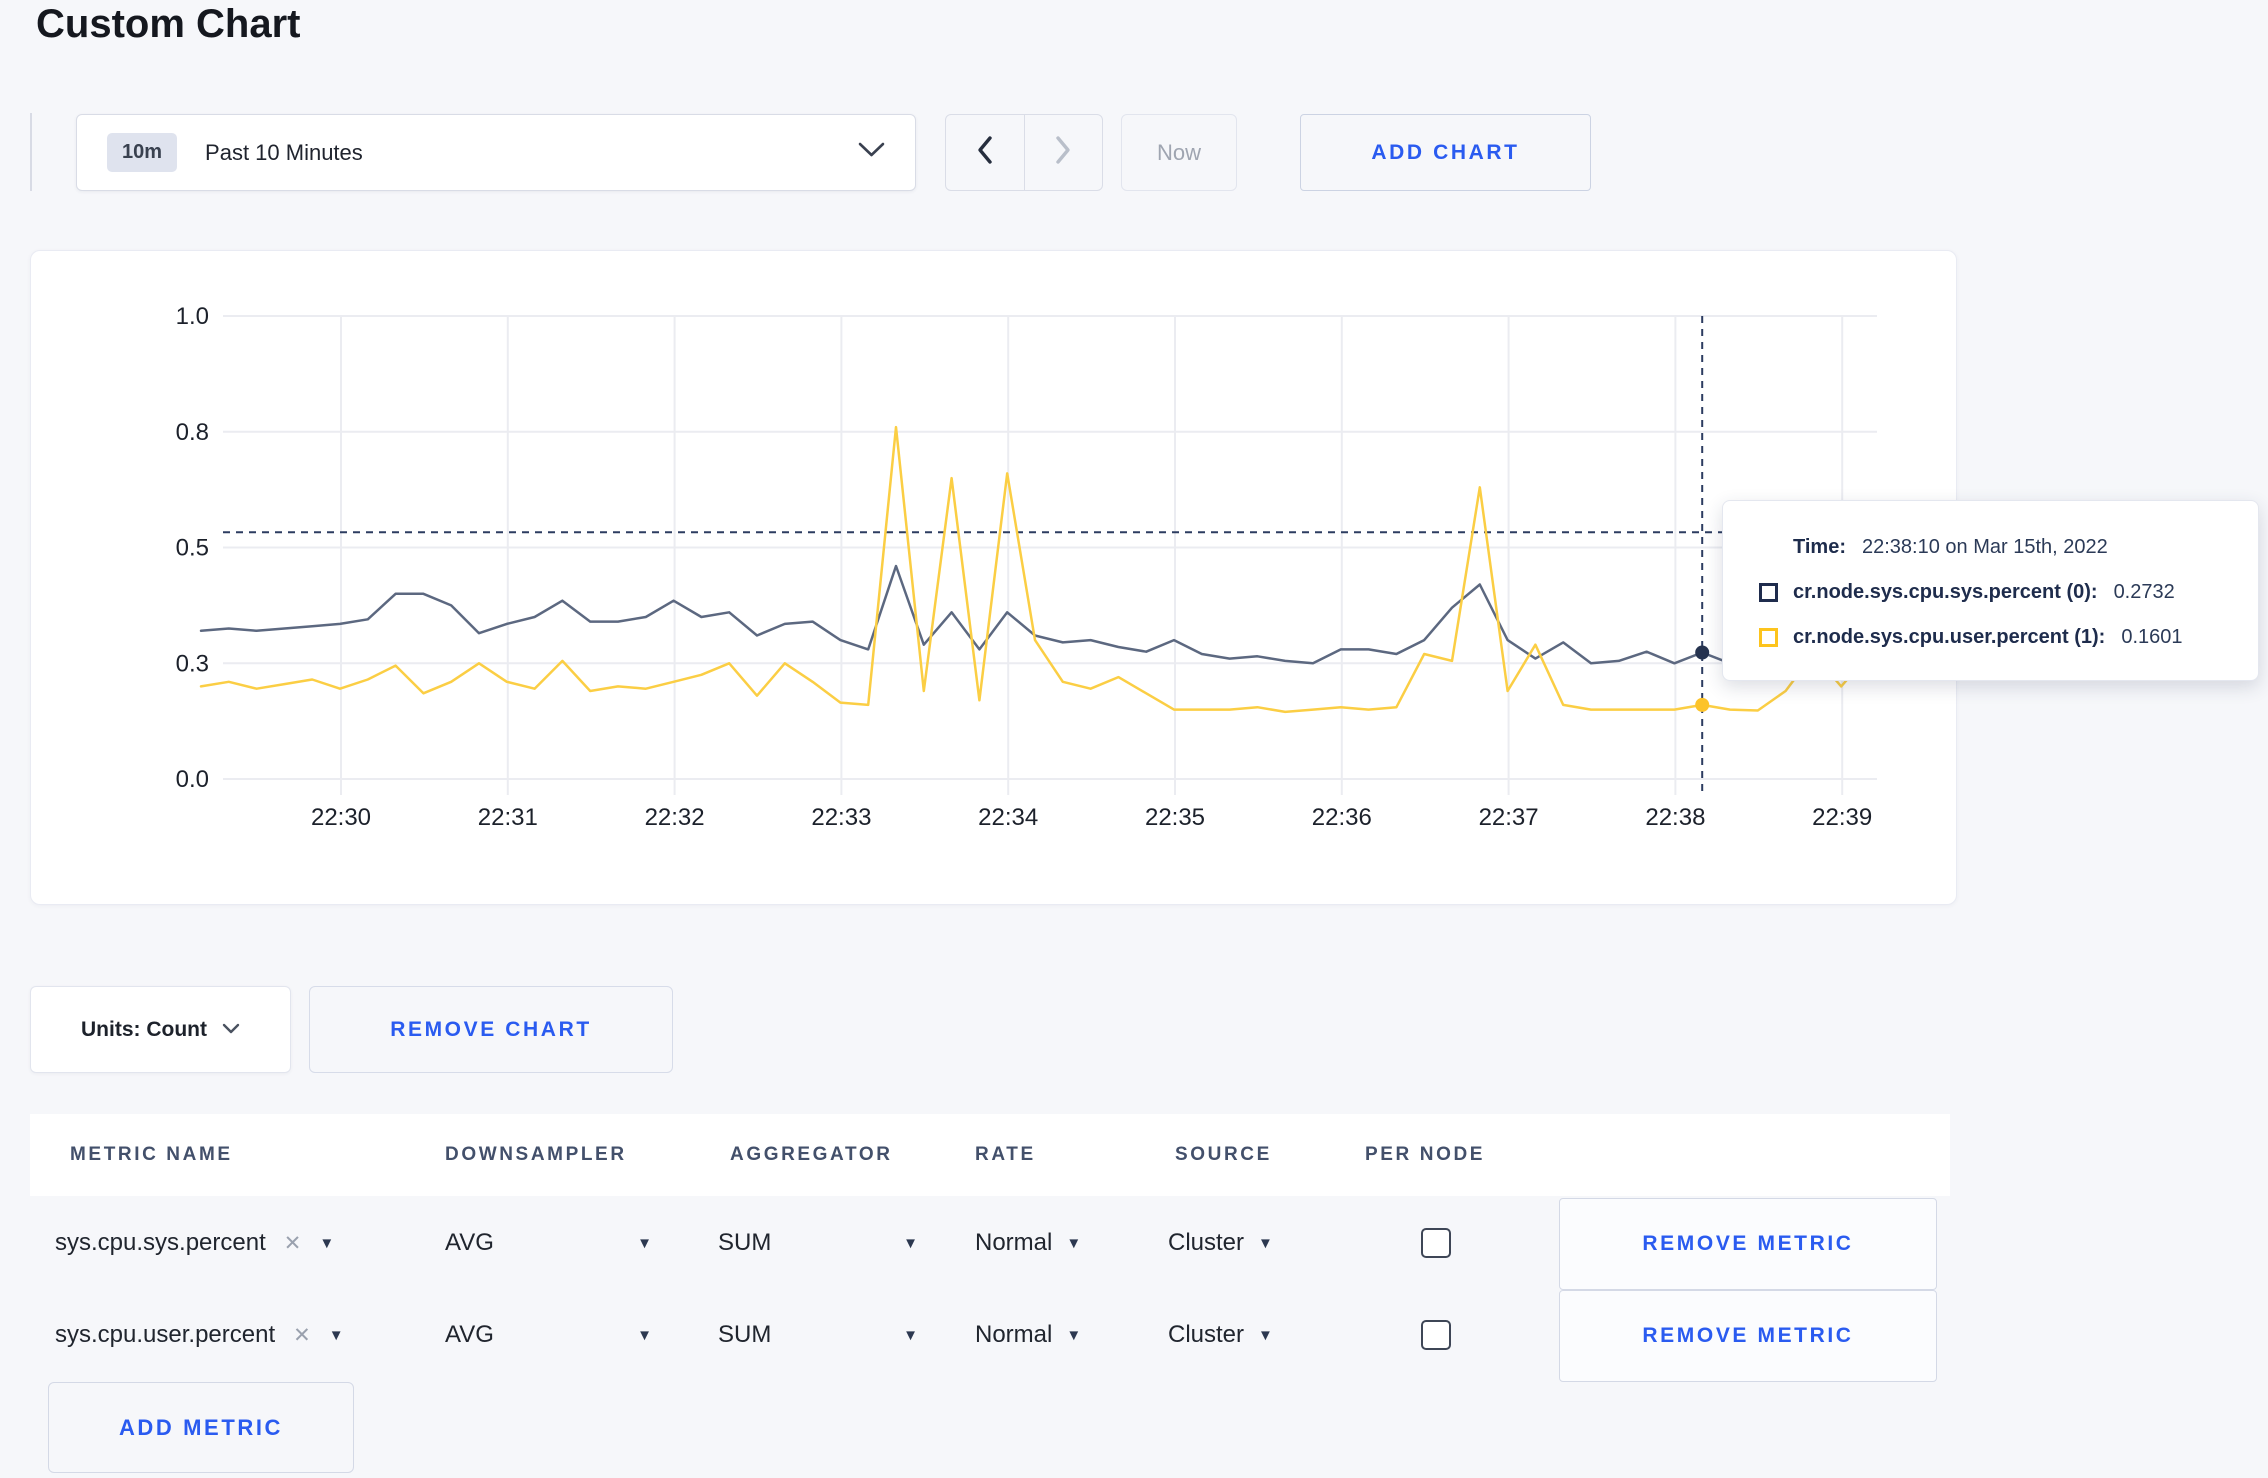 This screenshot has width=2268, height=1478. Describe the element at coordinates (2144, 592) in the screenshot. I see `tooltip-series-value: 0.2732` at that location.